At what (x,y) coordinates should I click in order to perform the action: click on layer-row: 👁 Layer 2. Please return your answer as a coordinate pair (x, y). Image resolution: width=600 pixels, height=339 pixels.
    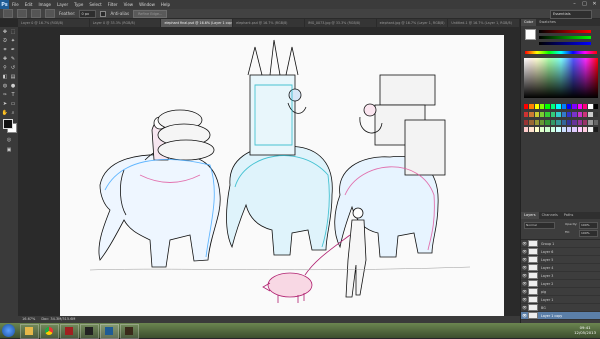
    Looking at the image, I should click on (560, 284).